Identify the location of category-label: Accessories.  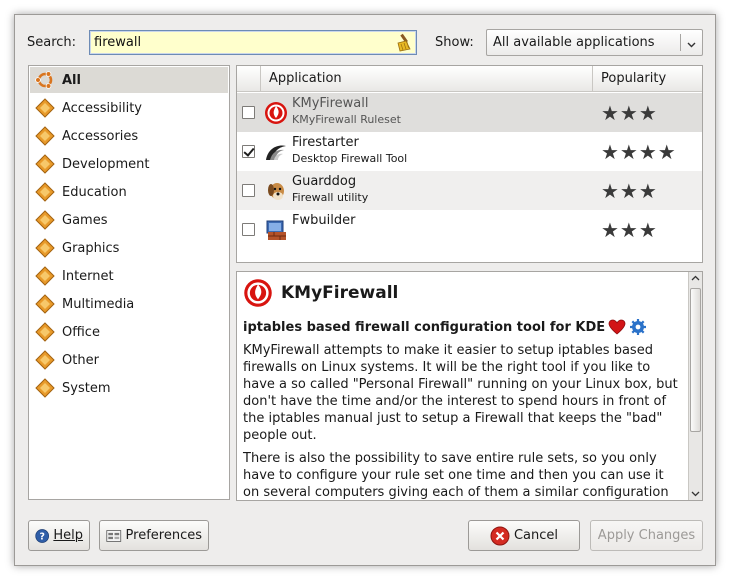
(100, 136).